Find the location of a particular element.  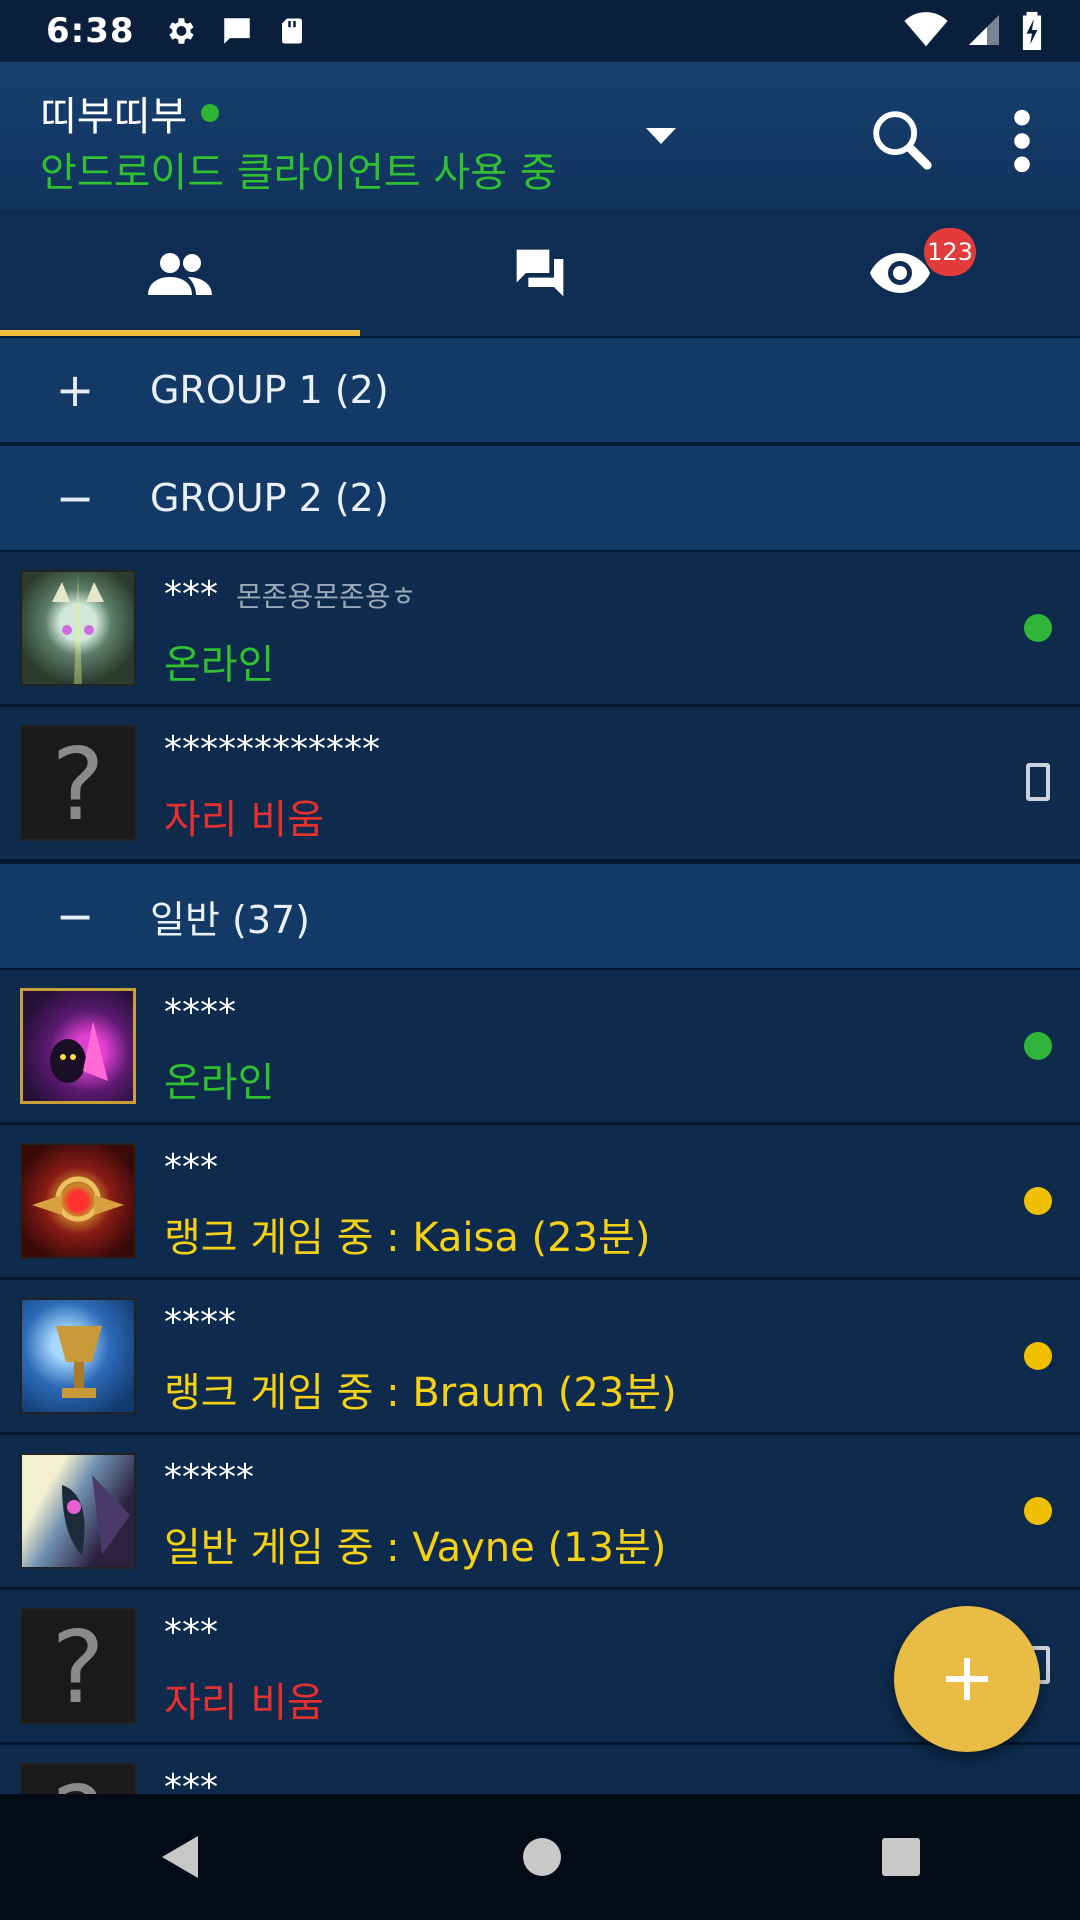

friend-row: ***** 일반 게임 중 : Vayne (13분) is located at coordinates (540, 1512).